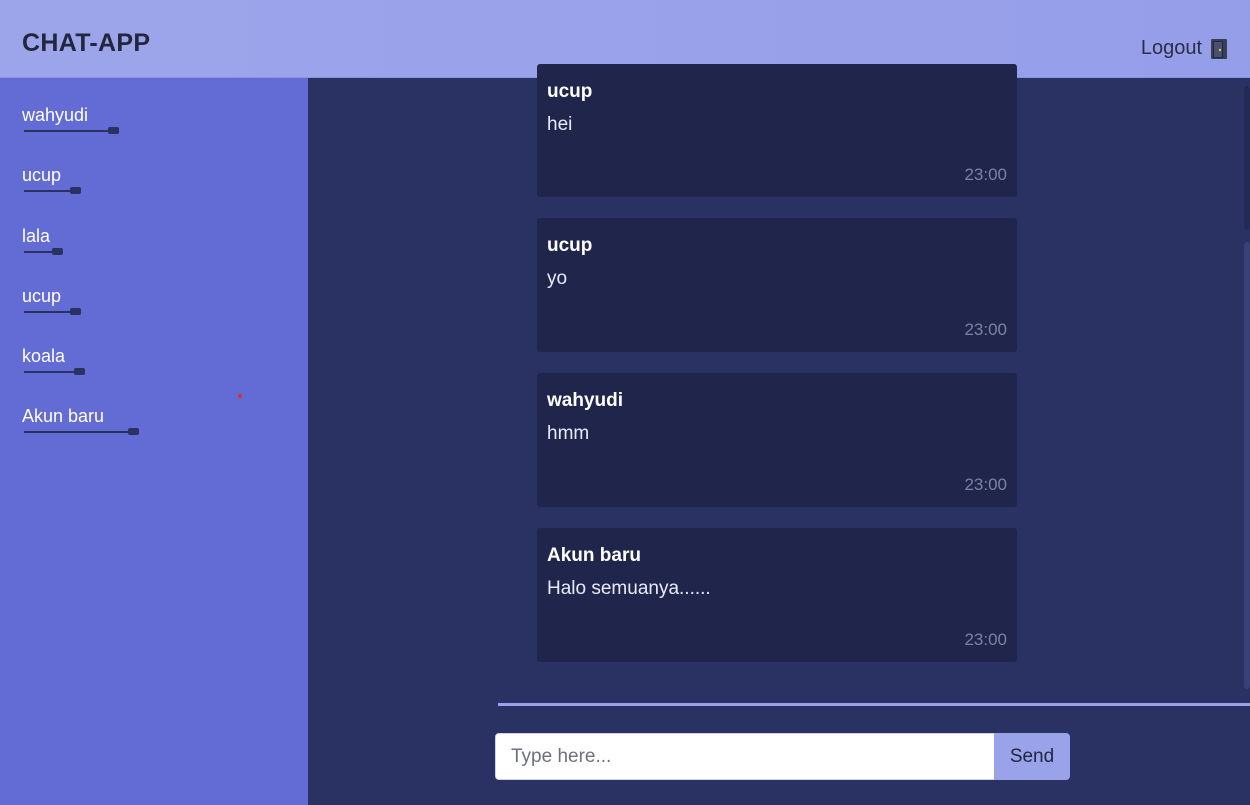 The width and height of the screenshot is (1250, 805). What do you see at coordinates (557, 278) in the screenshot?
I see `message-text: yo` at bounding box center [557, 278].